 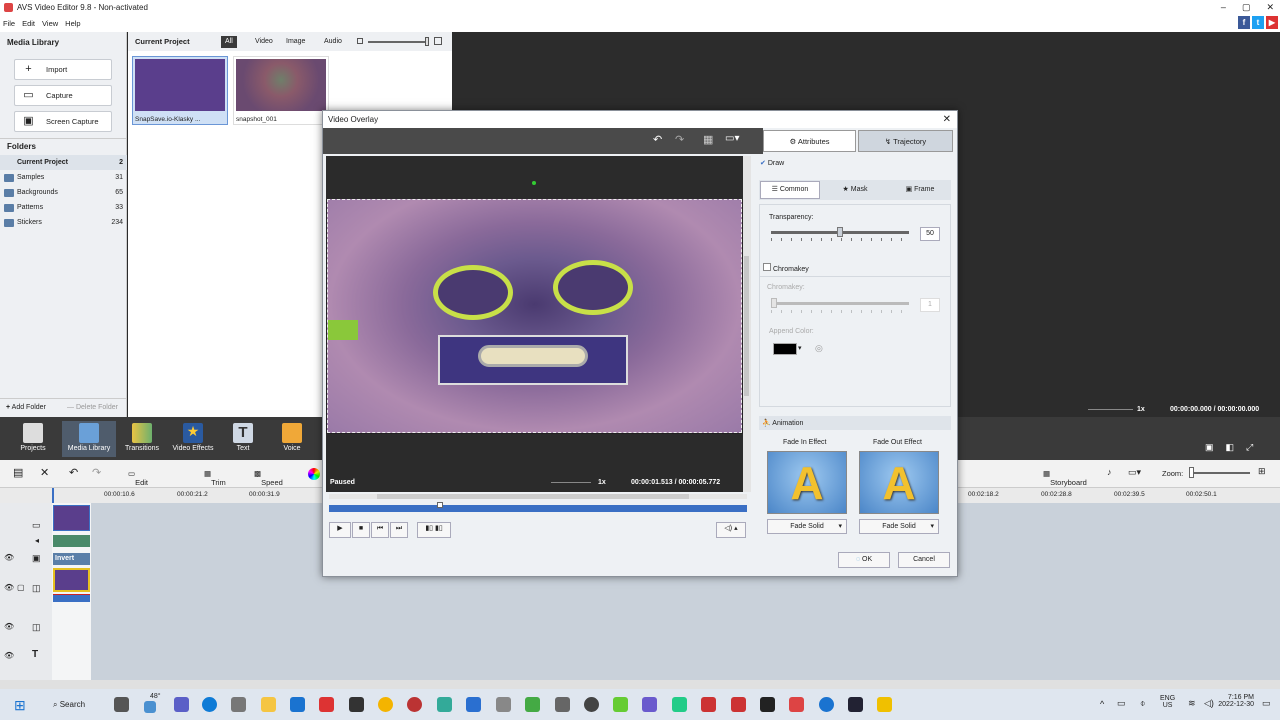 What do you see at coordinates (708, 139) in the screenshot?
I see `grid-icon: ▦` at bounding box center [708, 139].